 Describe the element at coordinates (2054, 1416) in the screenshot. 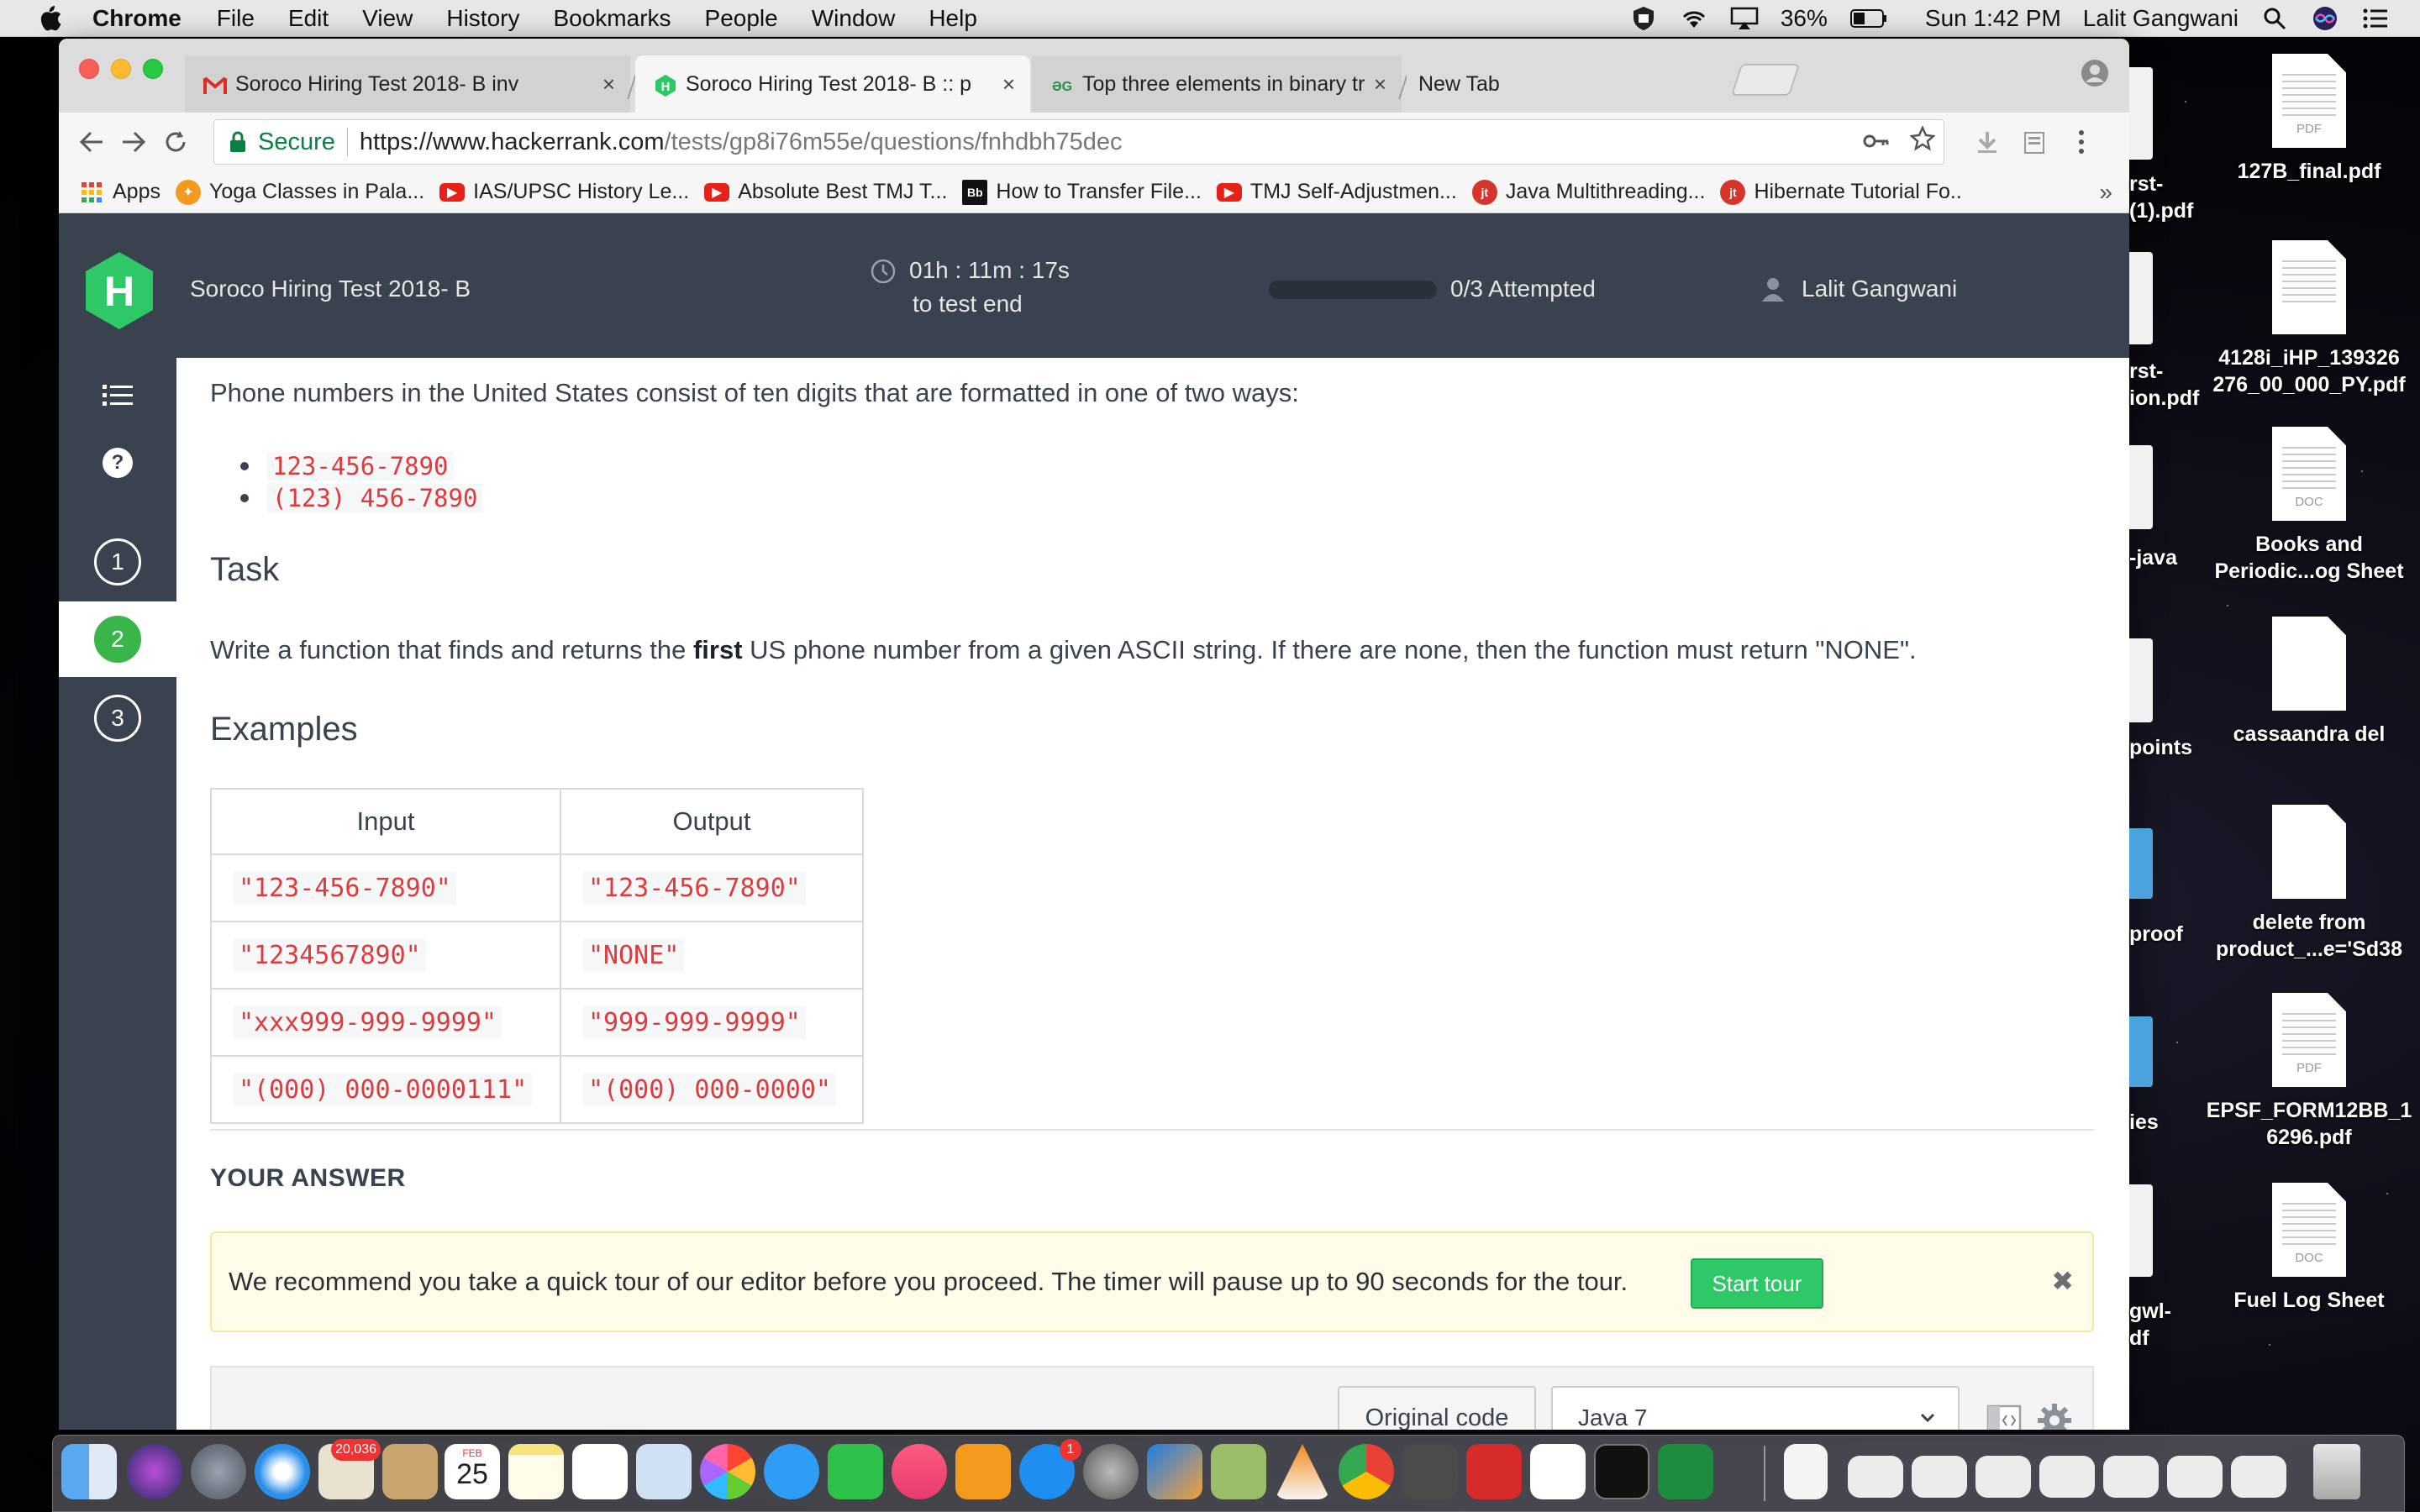

I see `gear-icon` at that location.